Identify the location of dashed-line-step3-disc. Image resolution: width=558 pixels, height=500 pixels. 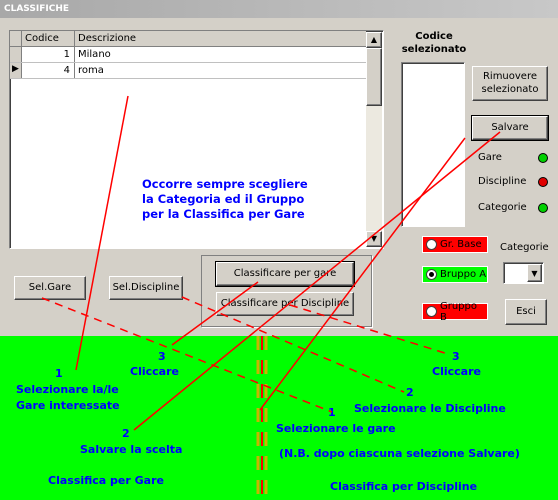
(369, 329).